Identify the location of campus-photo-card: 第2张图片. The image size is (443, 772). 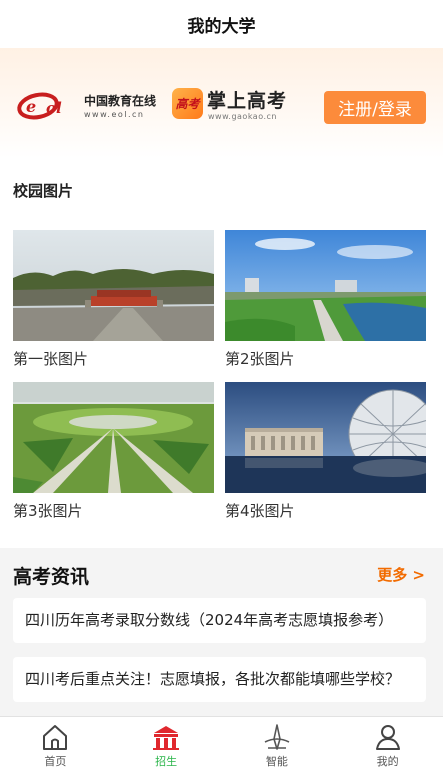
(325, 299).